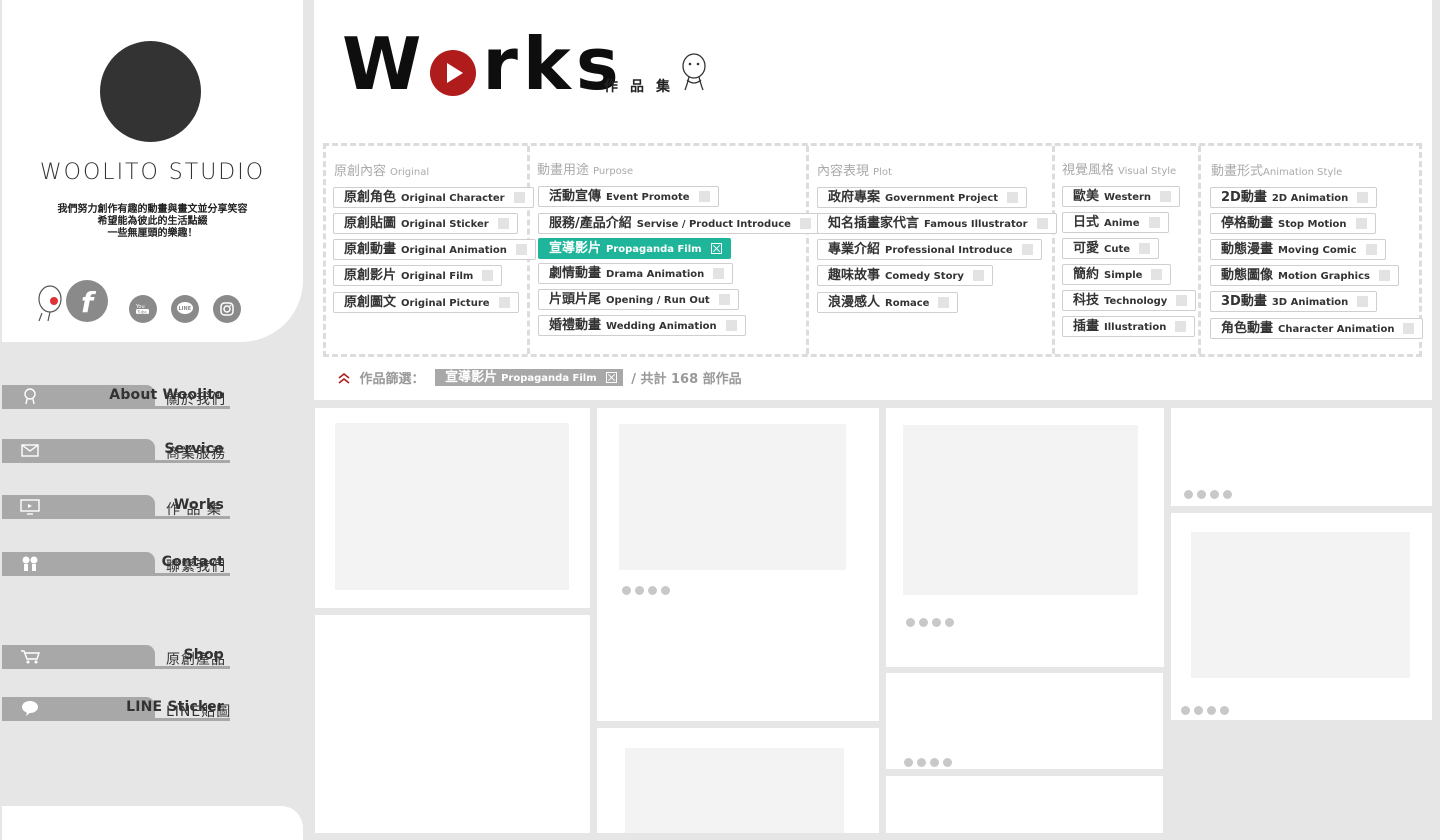 The height and width of the screenshot is (840, 1440). I want to click on filter-divider, so click(807, 250).